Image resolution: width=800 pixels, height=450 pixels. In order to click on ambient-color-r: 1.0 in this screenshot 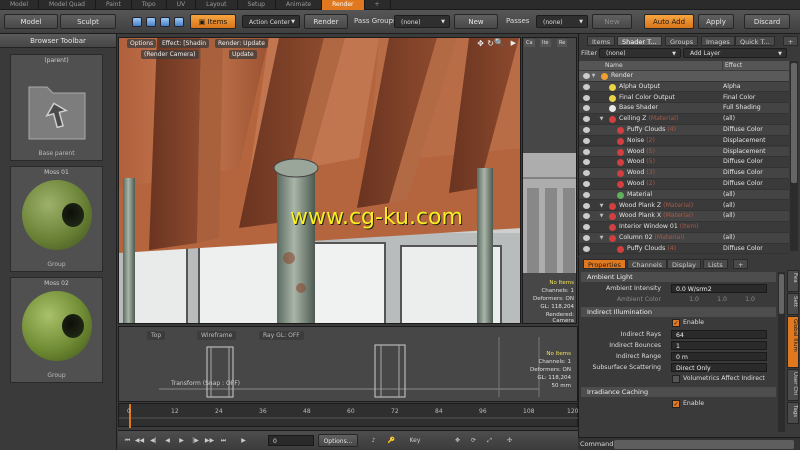, I will do `click(689, 300)`.